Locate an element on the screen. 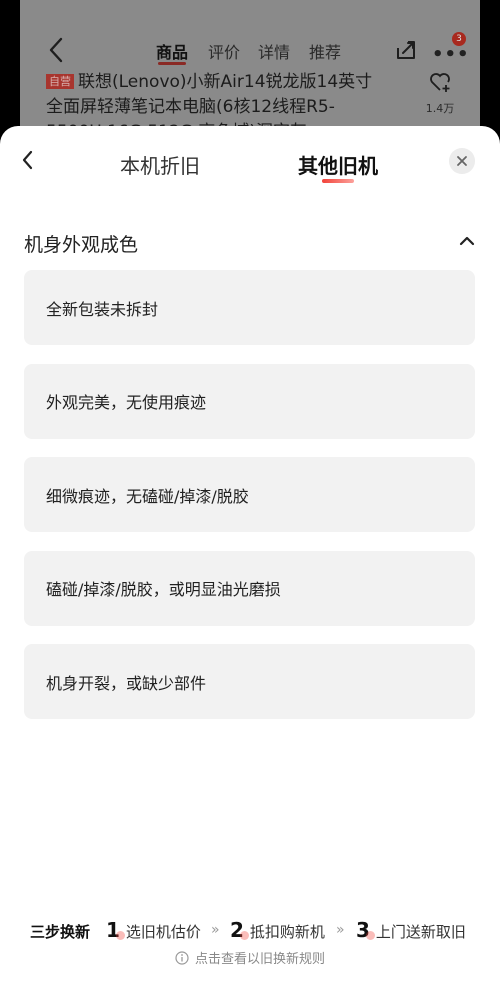  notification-badge: 3 is located at coordinates (459, 39).